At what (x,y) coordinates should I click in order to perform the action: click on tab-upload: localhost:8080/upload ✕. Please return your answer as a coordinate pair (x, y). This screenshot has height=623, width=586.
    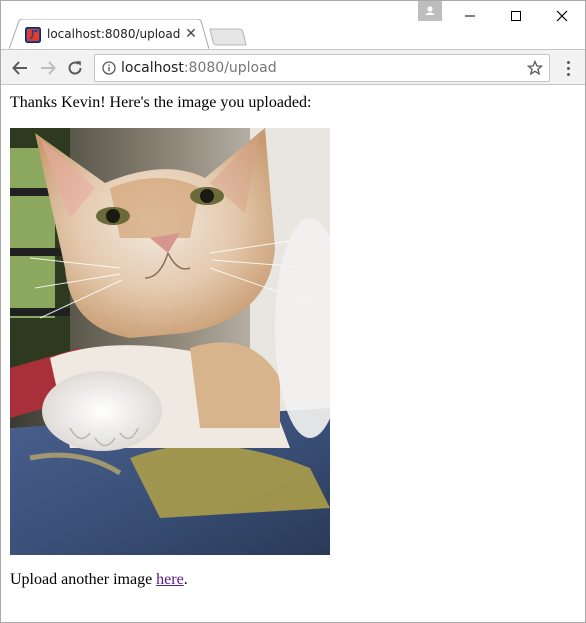
    Looking at the image, I should click on (109, 34).